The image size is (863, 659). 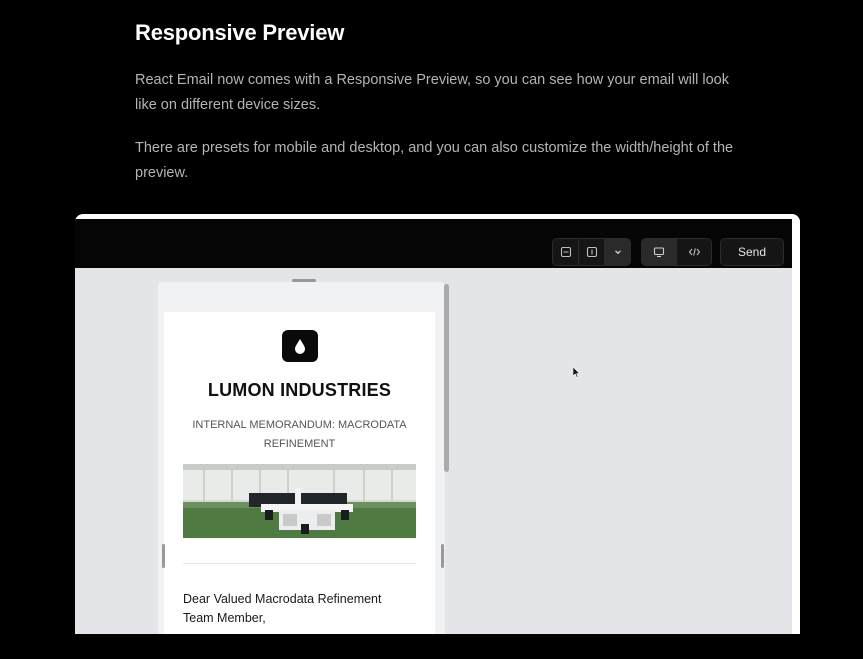 I want to click on email-scrollbar, so click(x=446, y=378).